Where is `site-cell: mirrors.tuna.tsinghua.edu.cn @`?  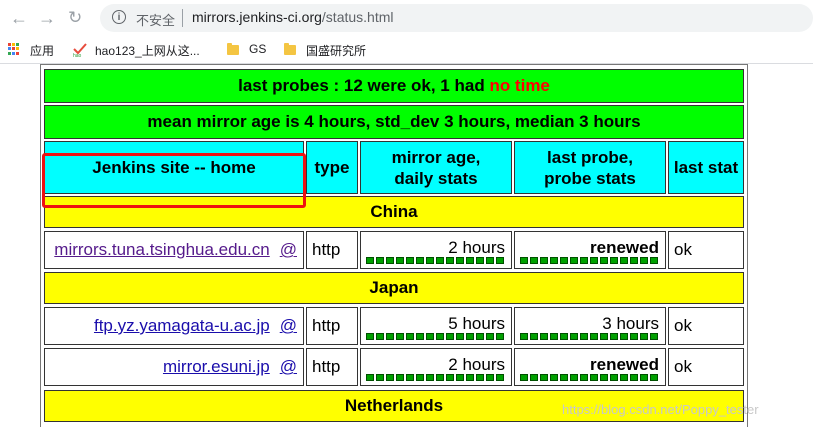
site-cell: mirrors.tuna.tsinghua.edu.cn @ is located at coordinates (174, 250).